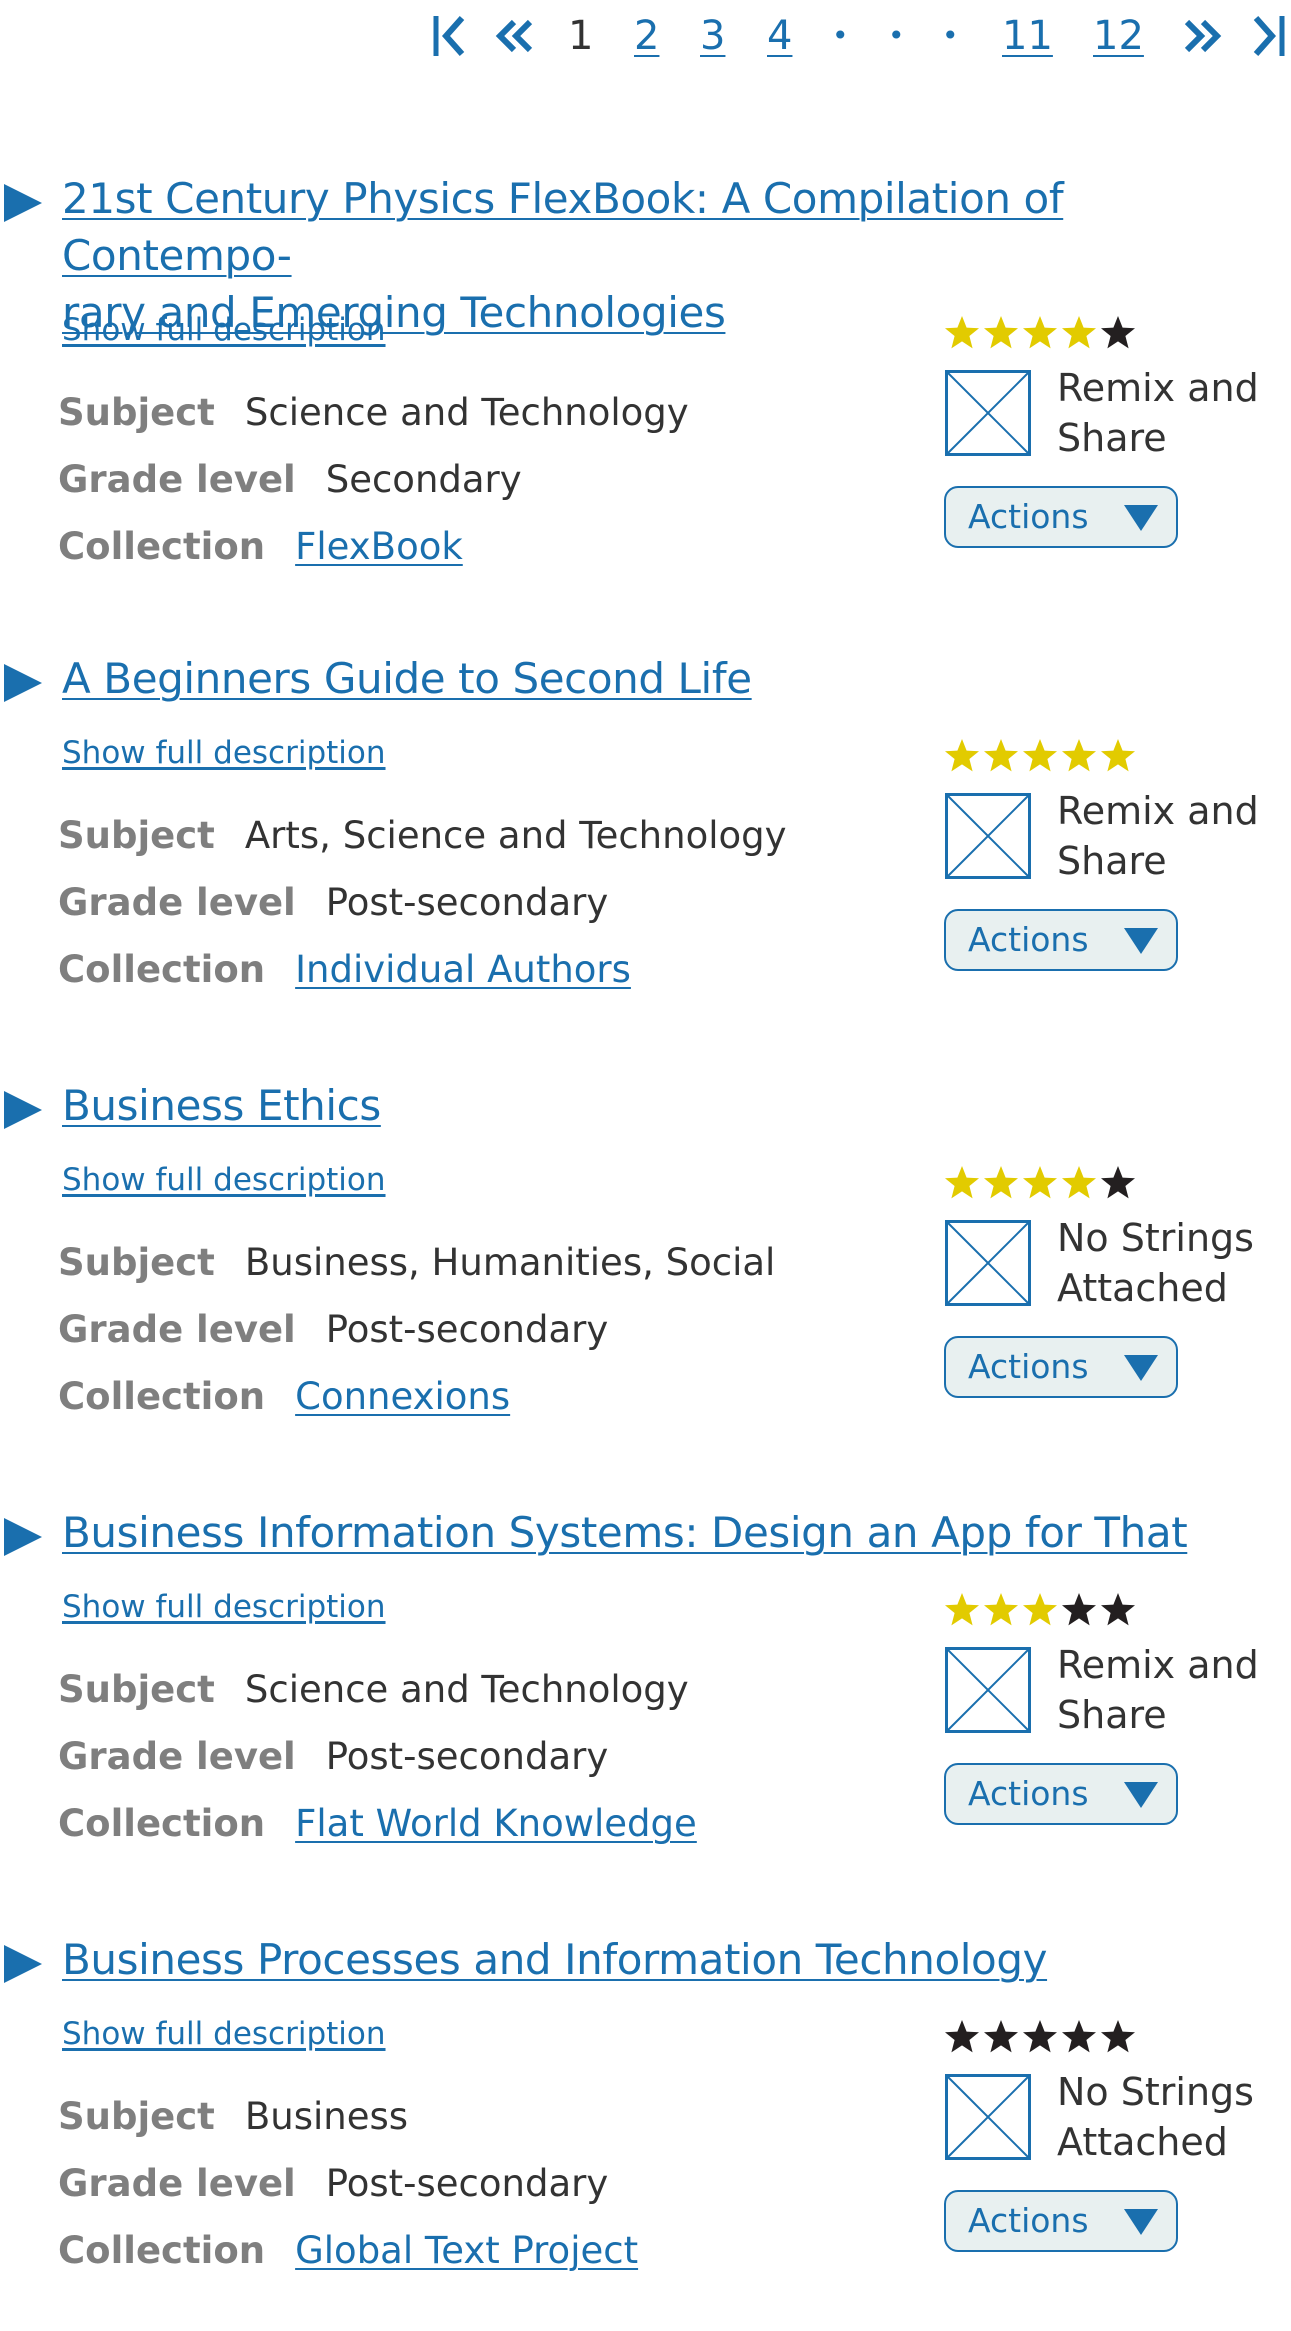 Image resolution: width=1291 pixels, height=2331 pixels. I want to click on page-link-11: 11, so click(1027, 36).